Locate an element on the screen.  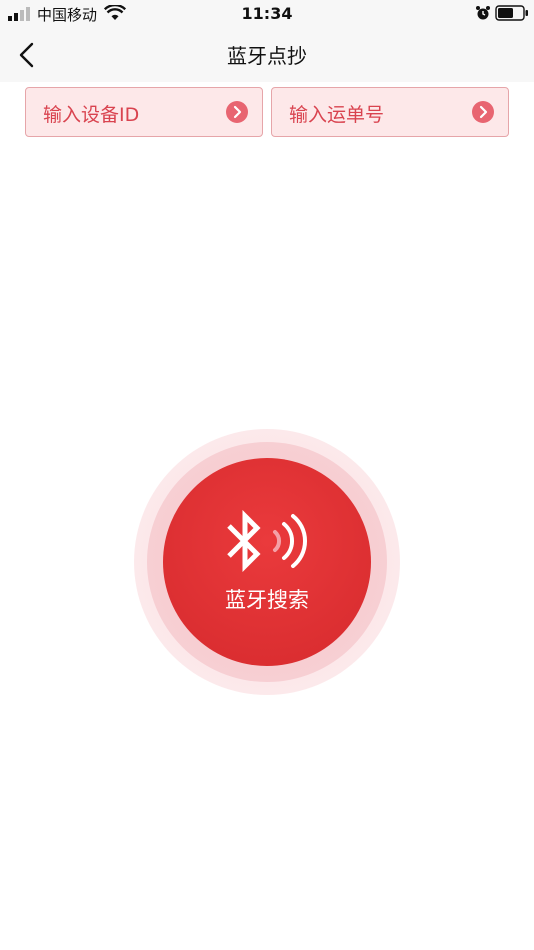
enter-waybill-button: 输入运单号 is located at coordinates (390, 112).